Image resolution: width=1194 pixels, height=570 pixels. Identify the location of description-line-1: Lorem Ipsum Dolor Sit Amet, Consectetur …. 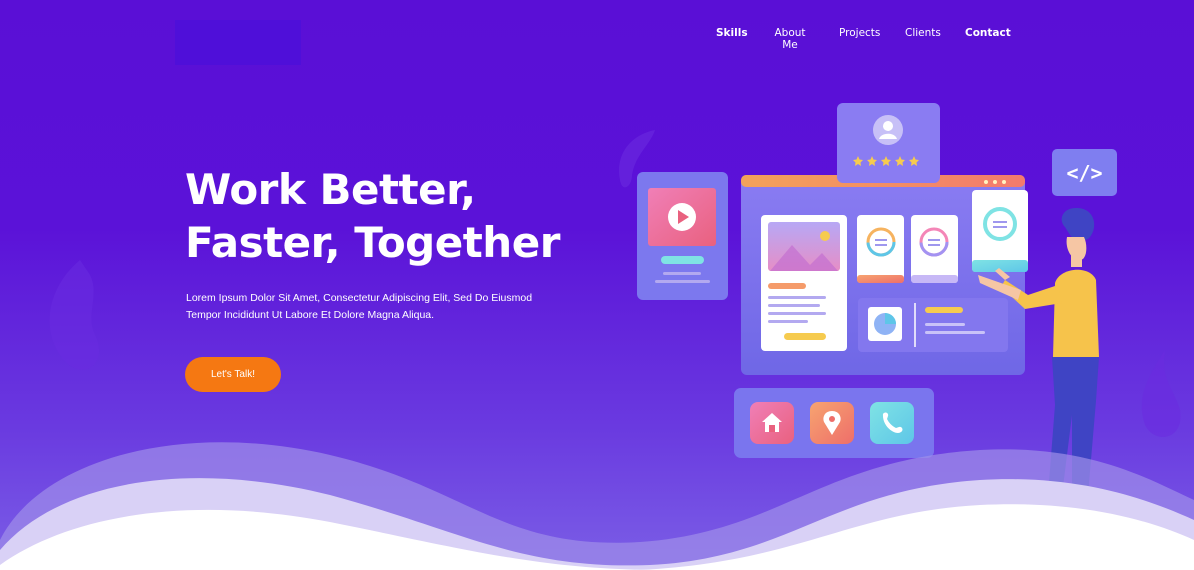
(359, 298).